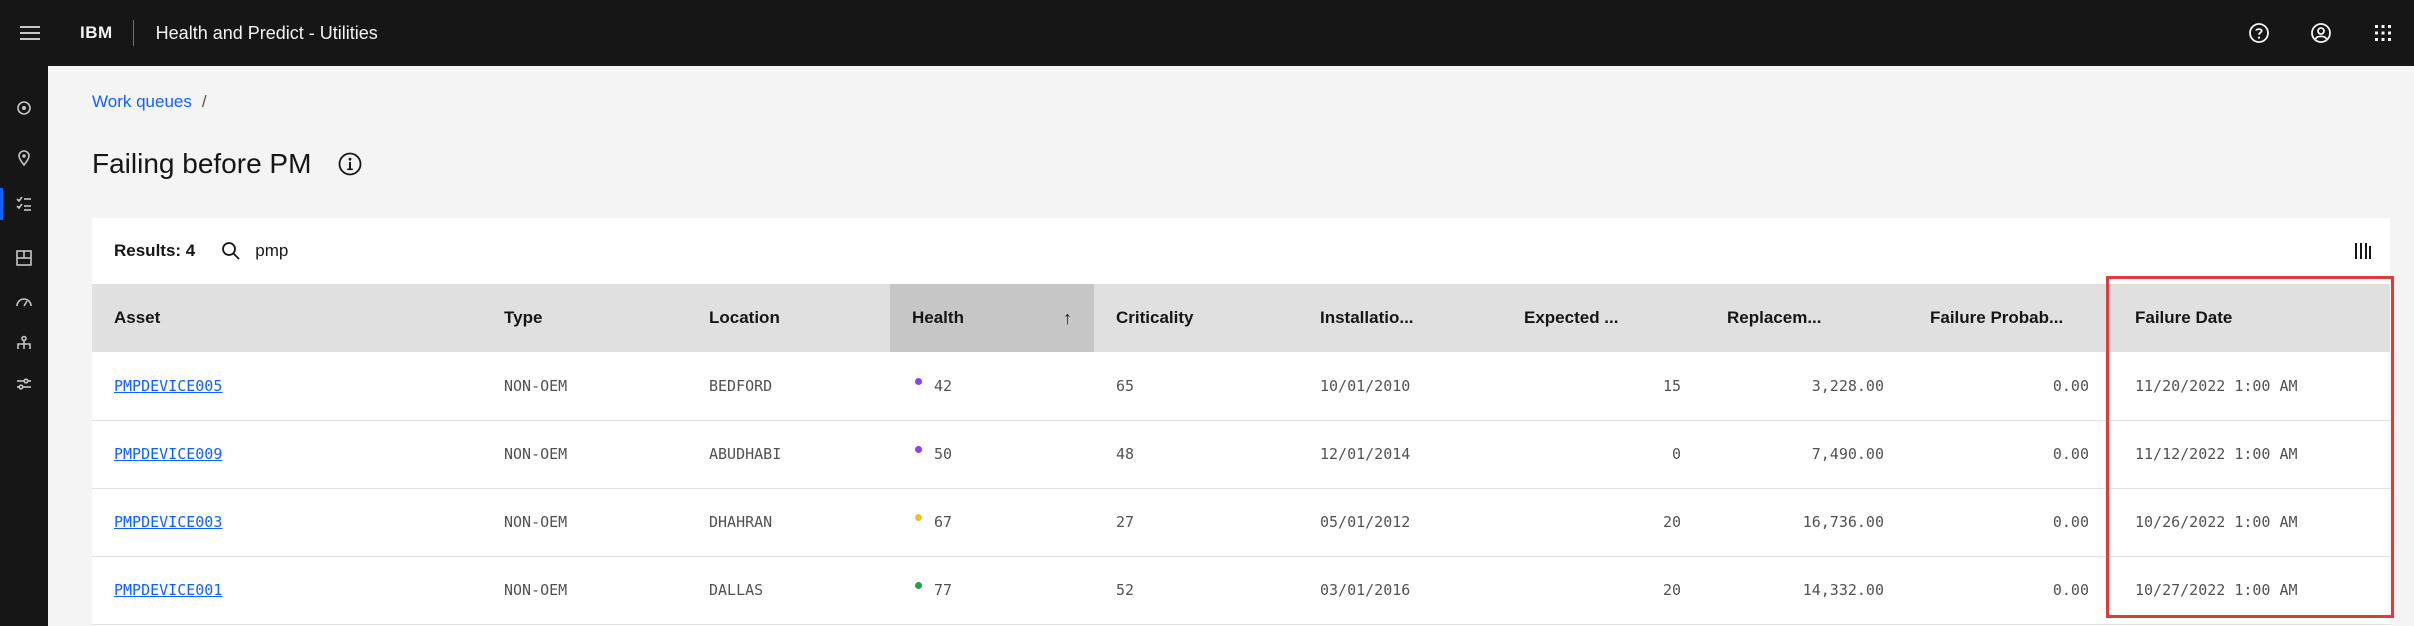  Describe the element at coordinates (584, 318) in the screenshot. I see `column-header-type: Type` at that location.